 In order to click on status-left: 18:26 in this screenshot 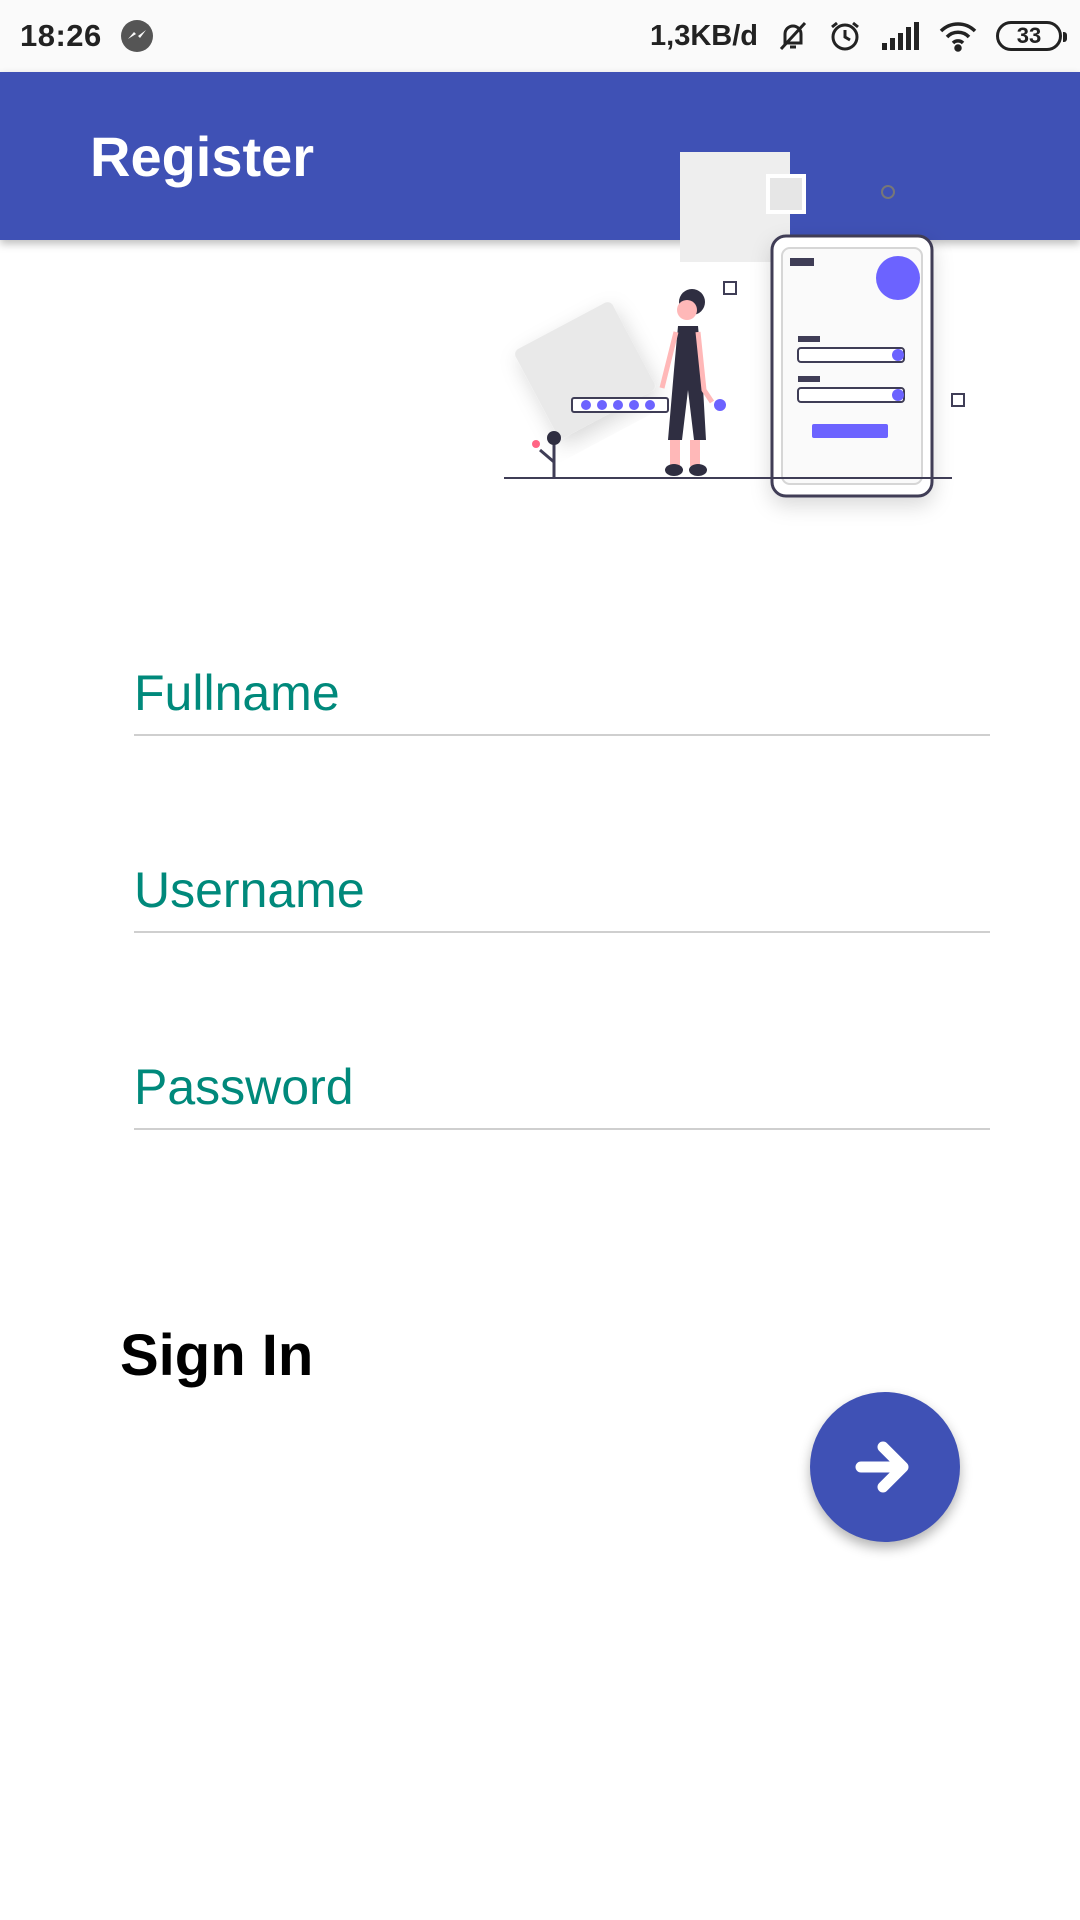, I will do `click(87, 36)`.